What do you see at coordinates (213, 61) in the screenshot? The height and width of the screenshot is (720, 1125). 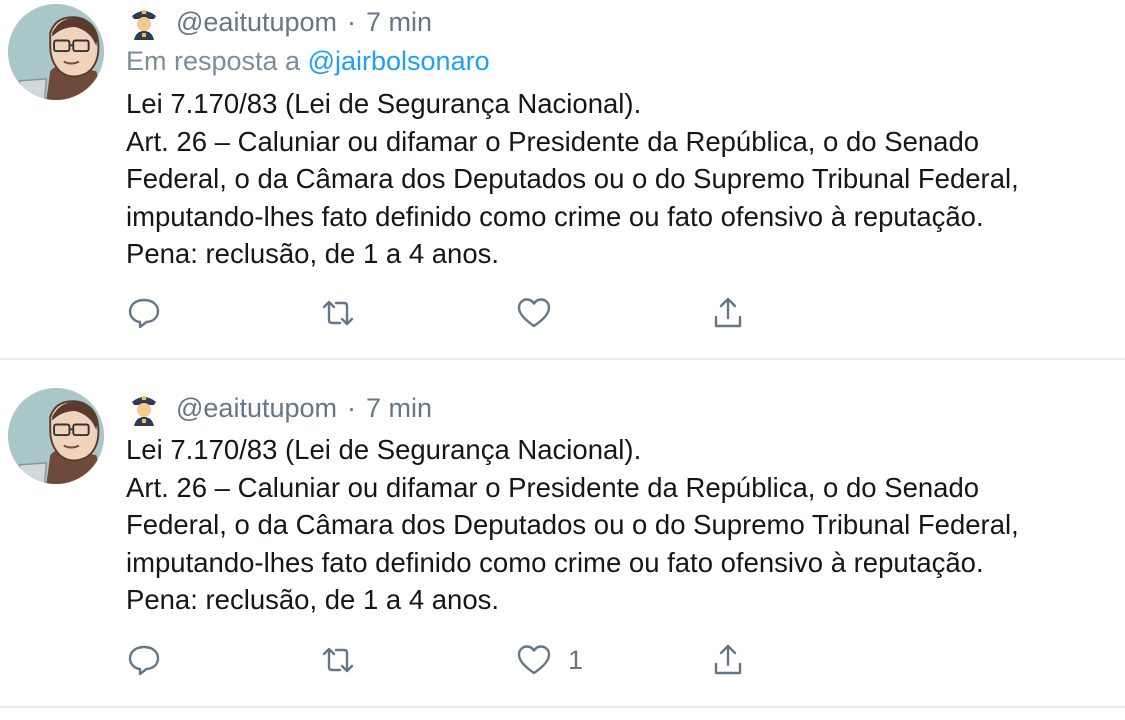 I see `reply-prefix: Em resposta a` at bounding box center [213, 61].